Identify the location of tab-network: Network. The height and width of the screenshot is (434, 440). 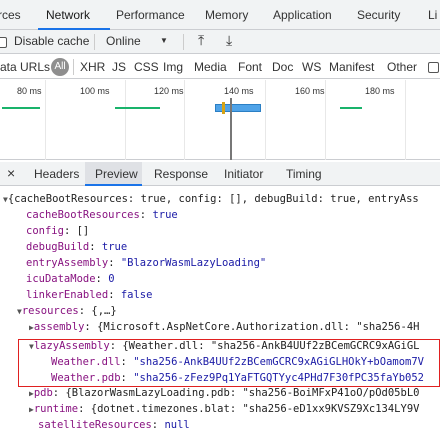
(68, 15).